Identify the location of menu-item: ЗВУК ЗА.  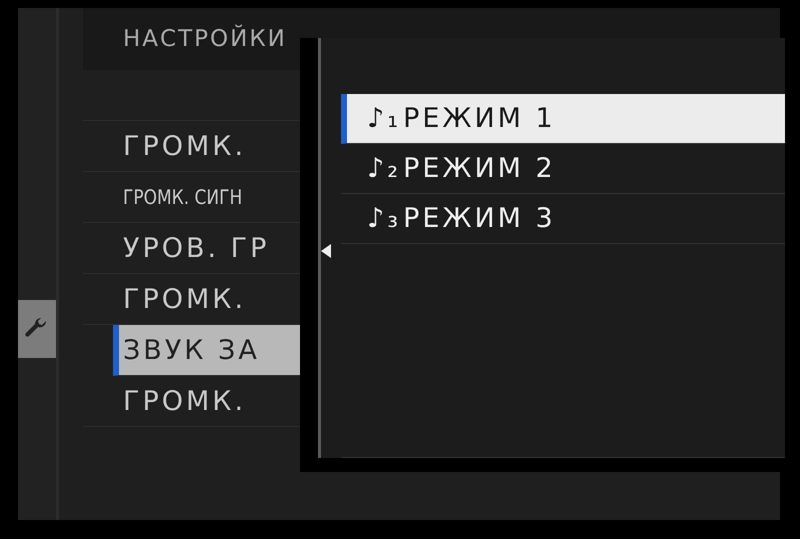
(191, 350).